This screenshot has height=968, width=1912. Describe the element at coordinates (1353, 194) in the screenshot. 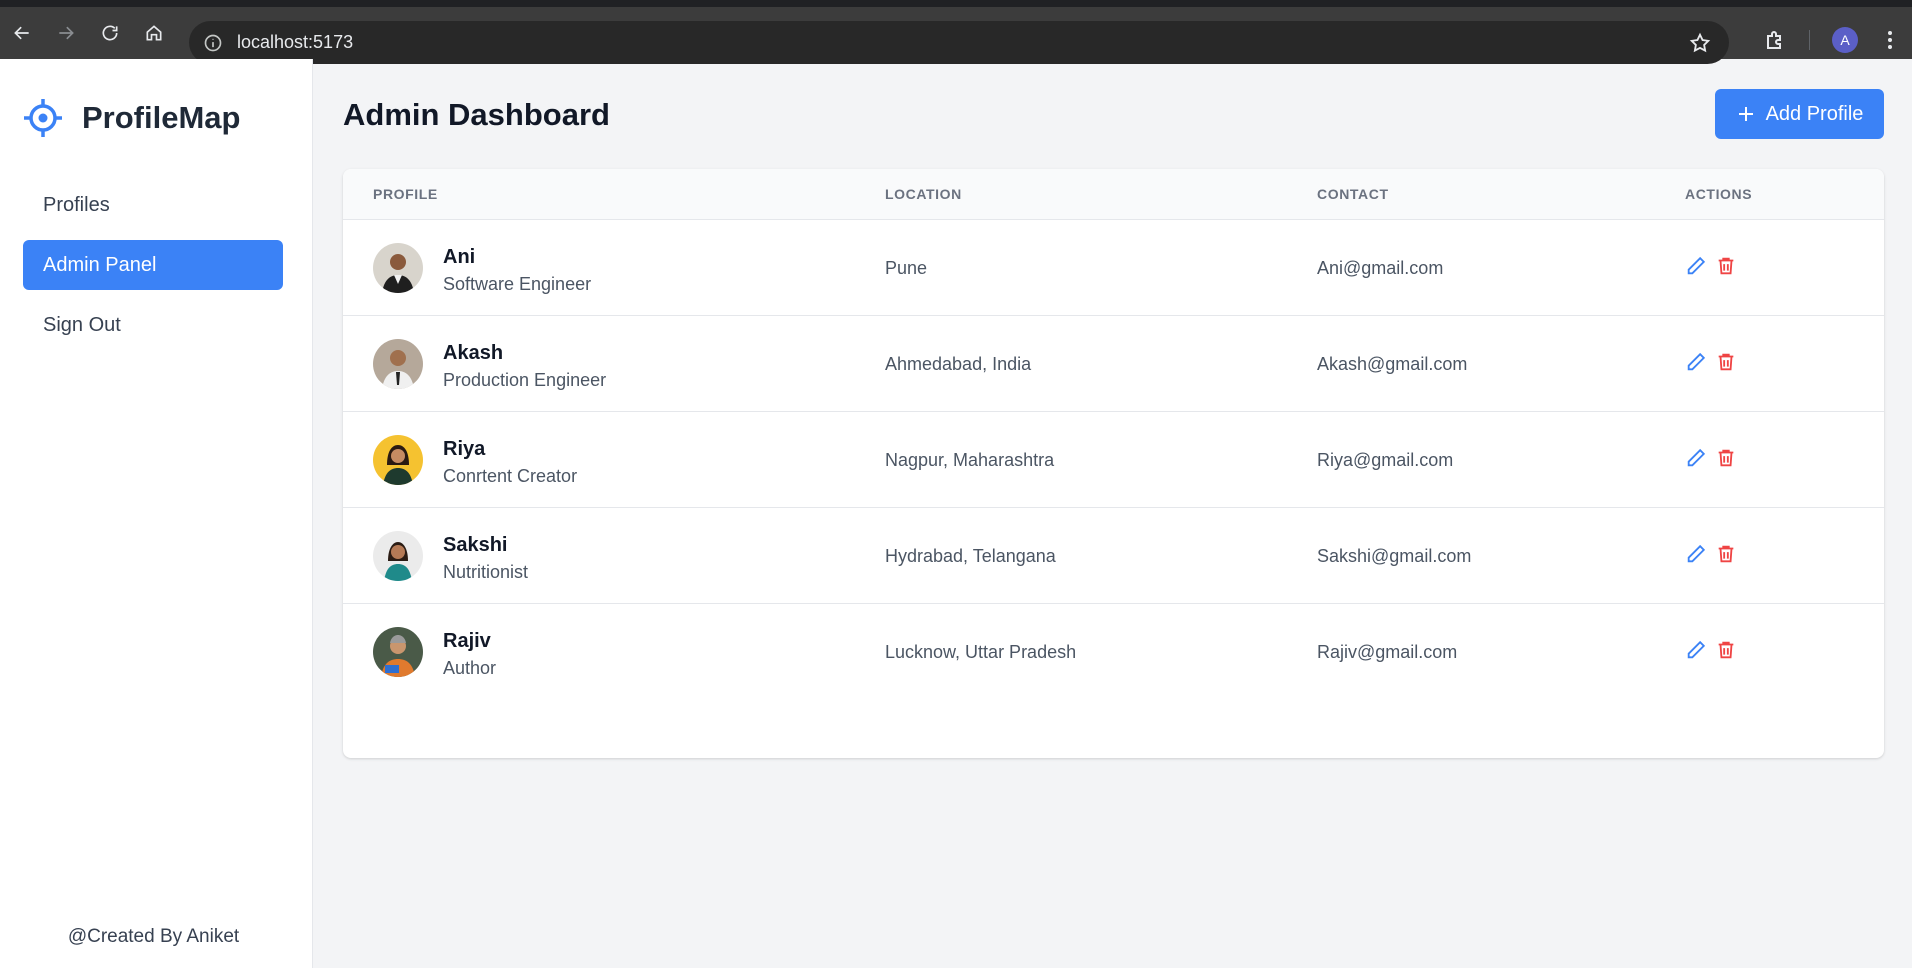

I see `column-header-contact: CONTACT` at that location.